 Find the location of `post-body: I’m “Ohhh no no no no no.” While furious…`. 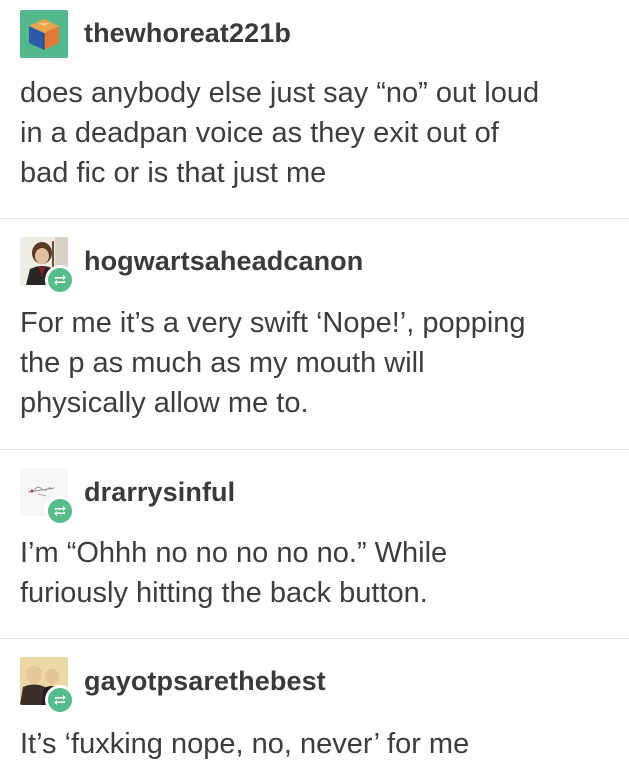

post-body: I’m “Ohhh no no no no no.” While furious… is located at coordinates (320, 573).